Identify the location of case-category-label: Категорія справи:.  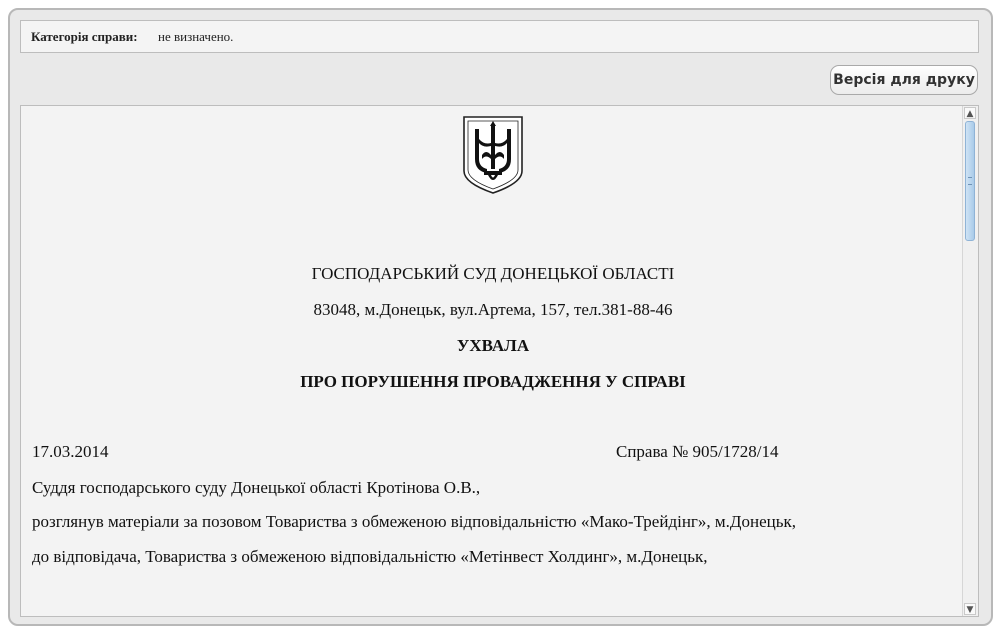
(84, 36).